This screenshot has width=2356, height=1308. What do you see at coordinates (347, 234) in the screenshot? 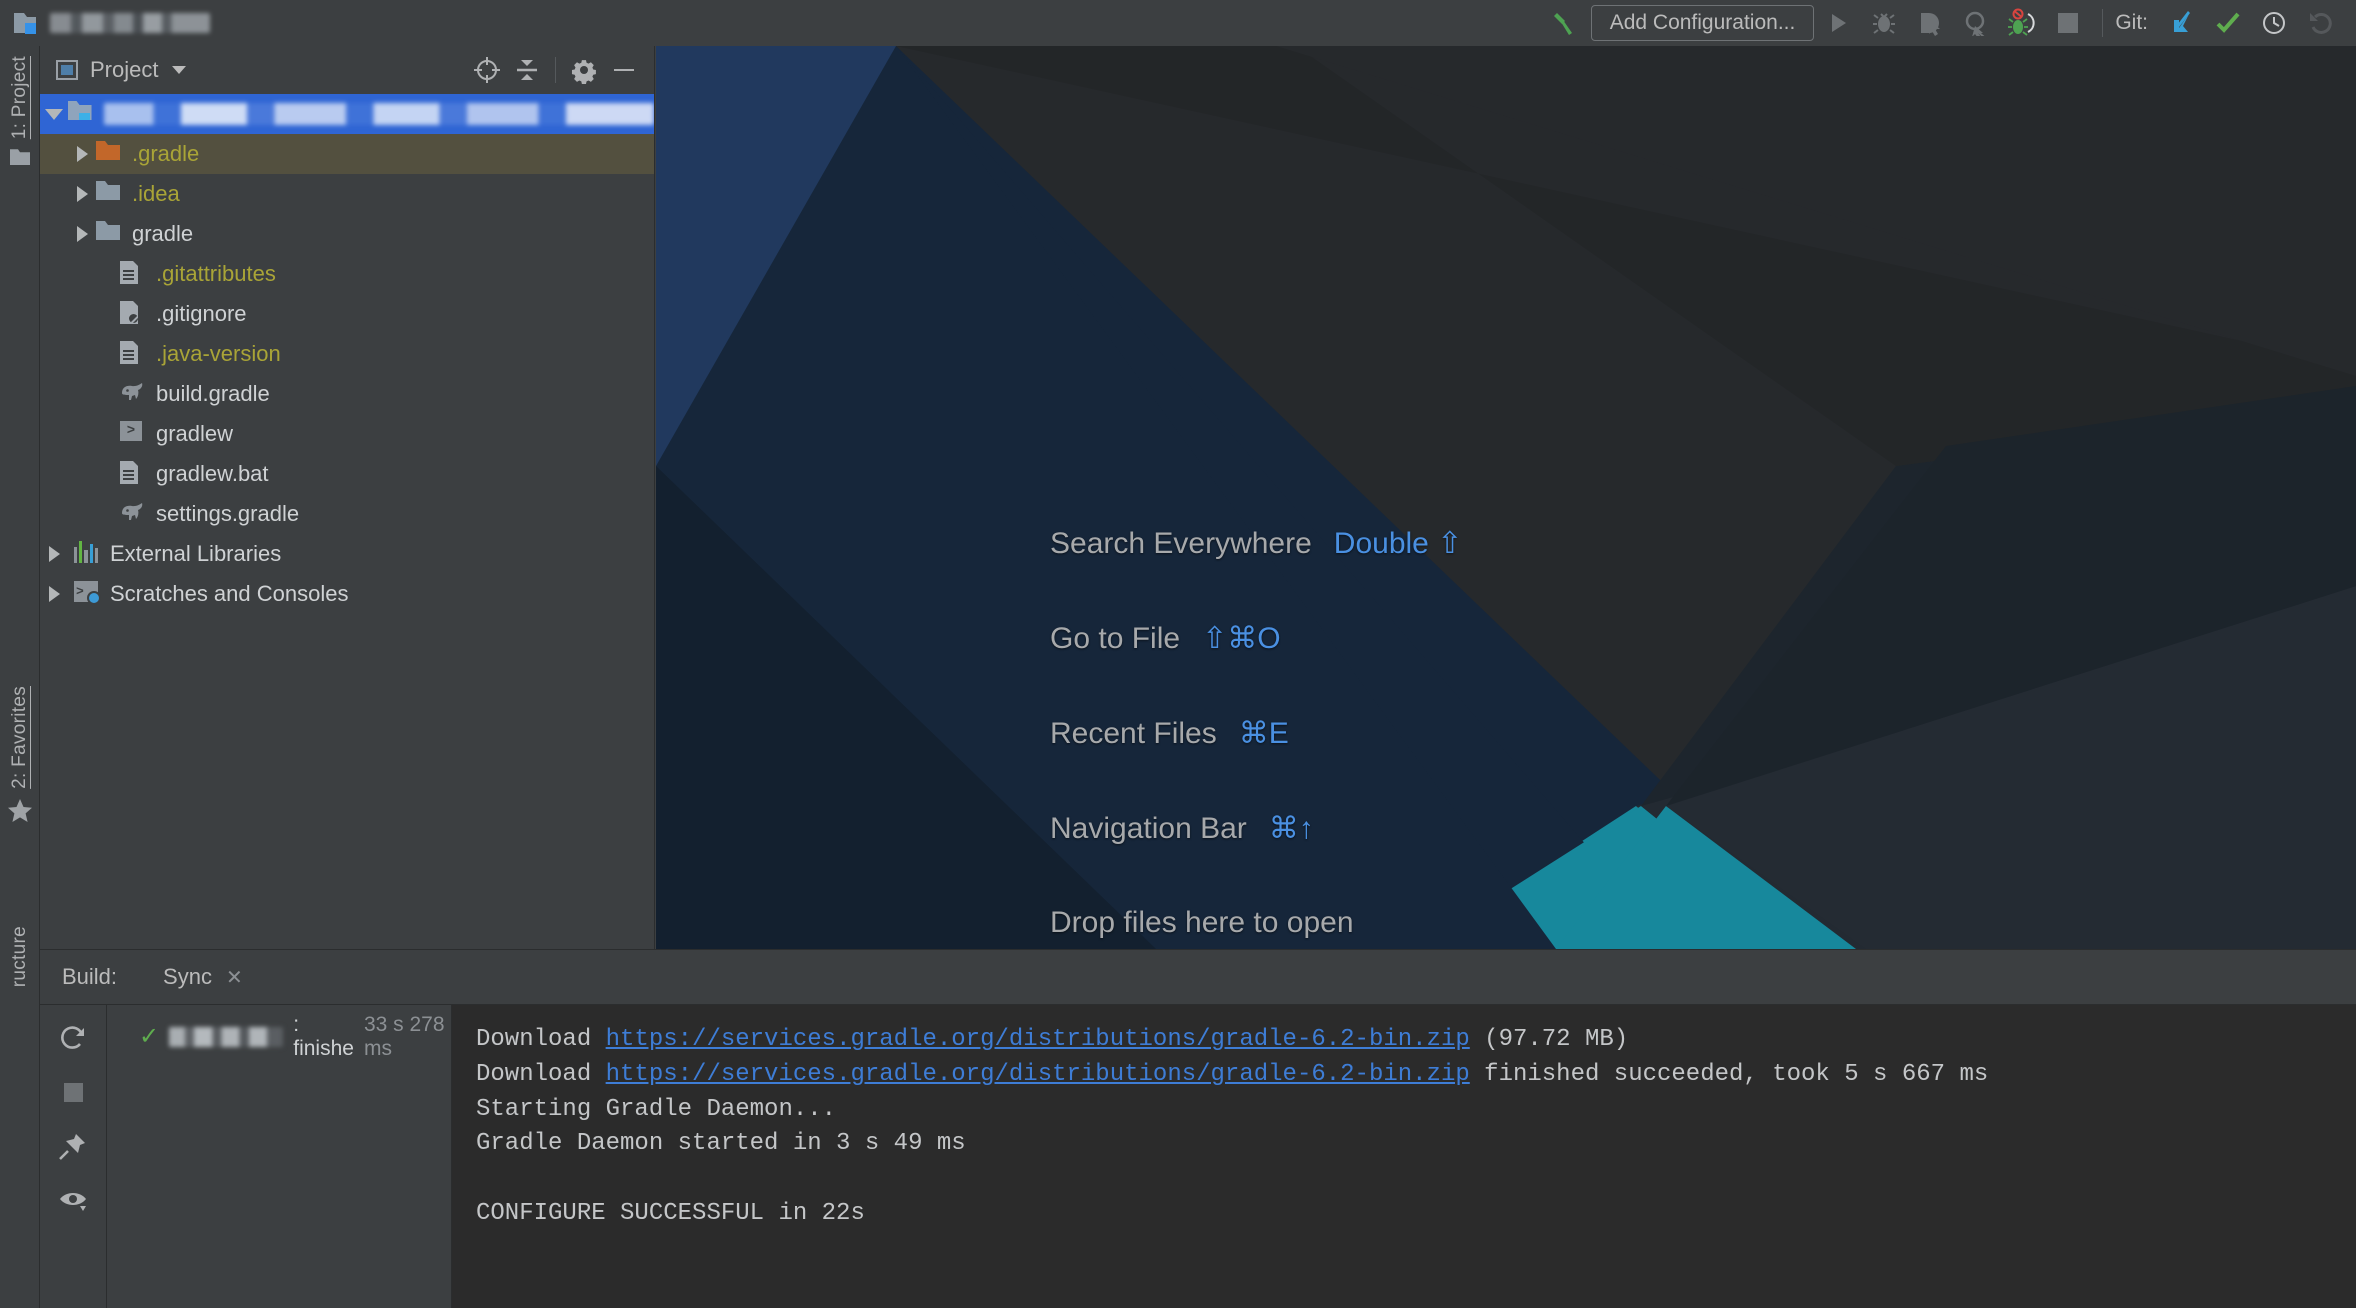
I see `tree-row-gradle-folder: gradle` at bounding box center [347, 234].